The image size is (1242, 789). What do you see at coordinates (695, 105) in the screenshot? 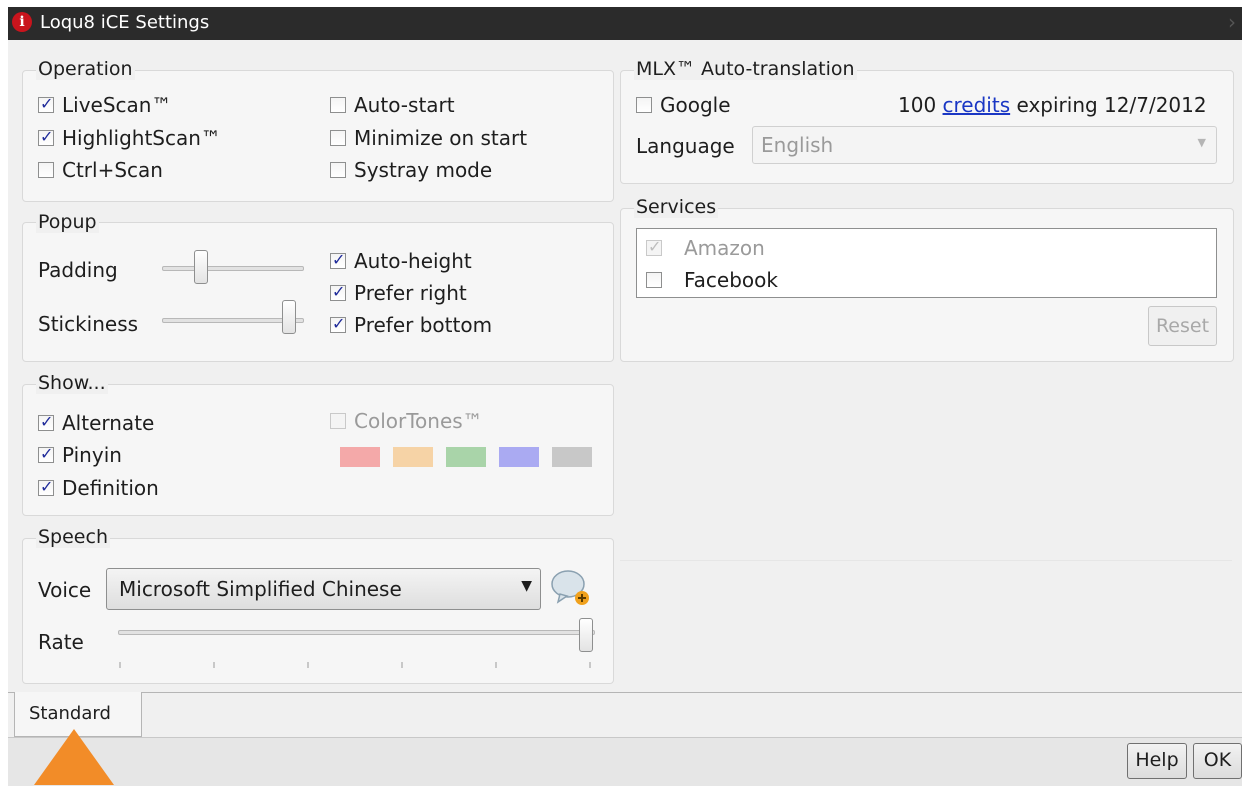
I see `google-label: Google` at bounding box center [695, 105].